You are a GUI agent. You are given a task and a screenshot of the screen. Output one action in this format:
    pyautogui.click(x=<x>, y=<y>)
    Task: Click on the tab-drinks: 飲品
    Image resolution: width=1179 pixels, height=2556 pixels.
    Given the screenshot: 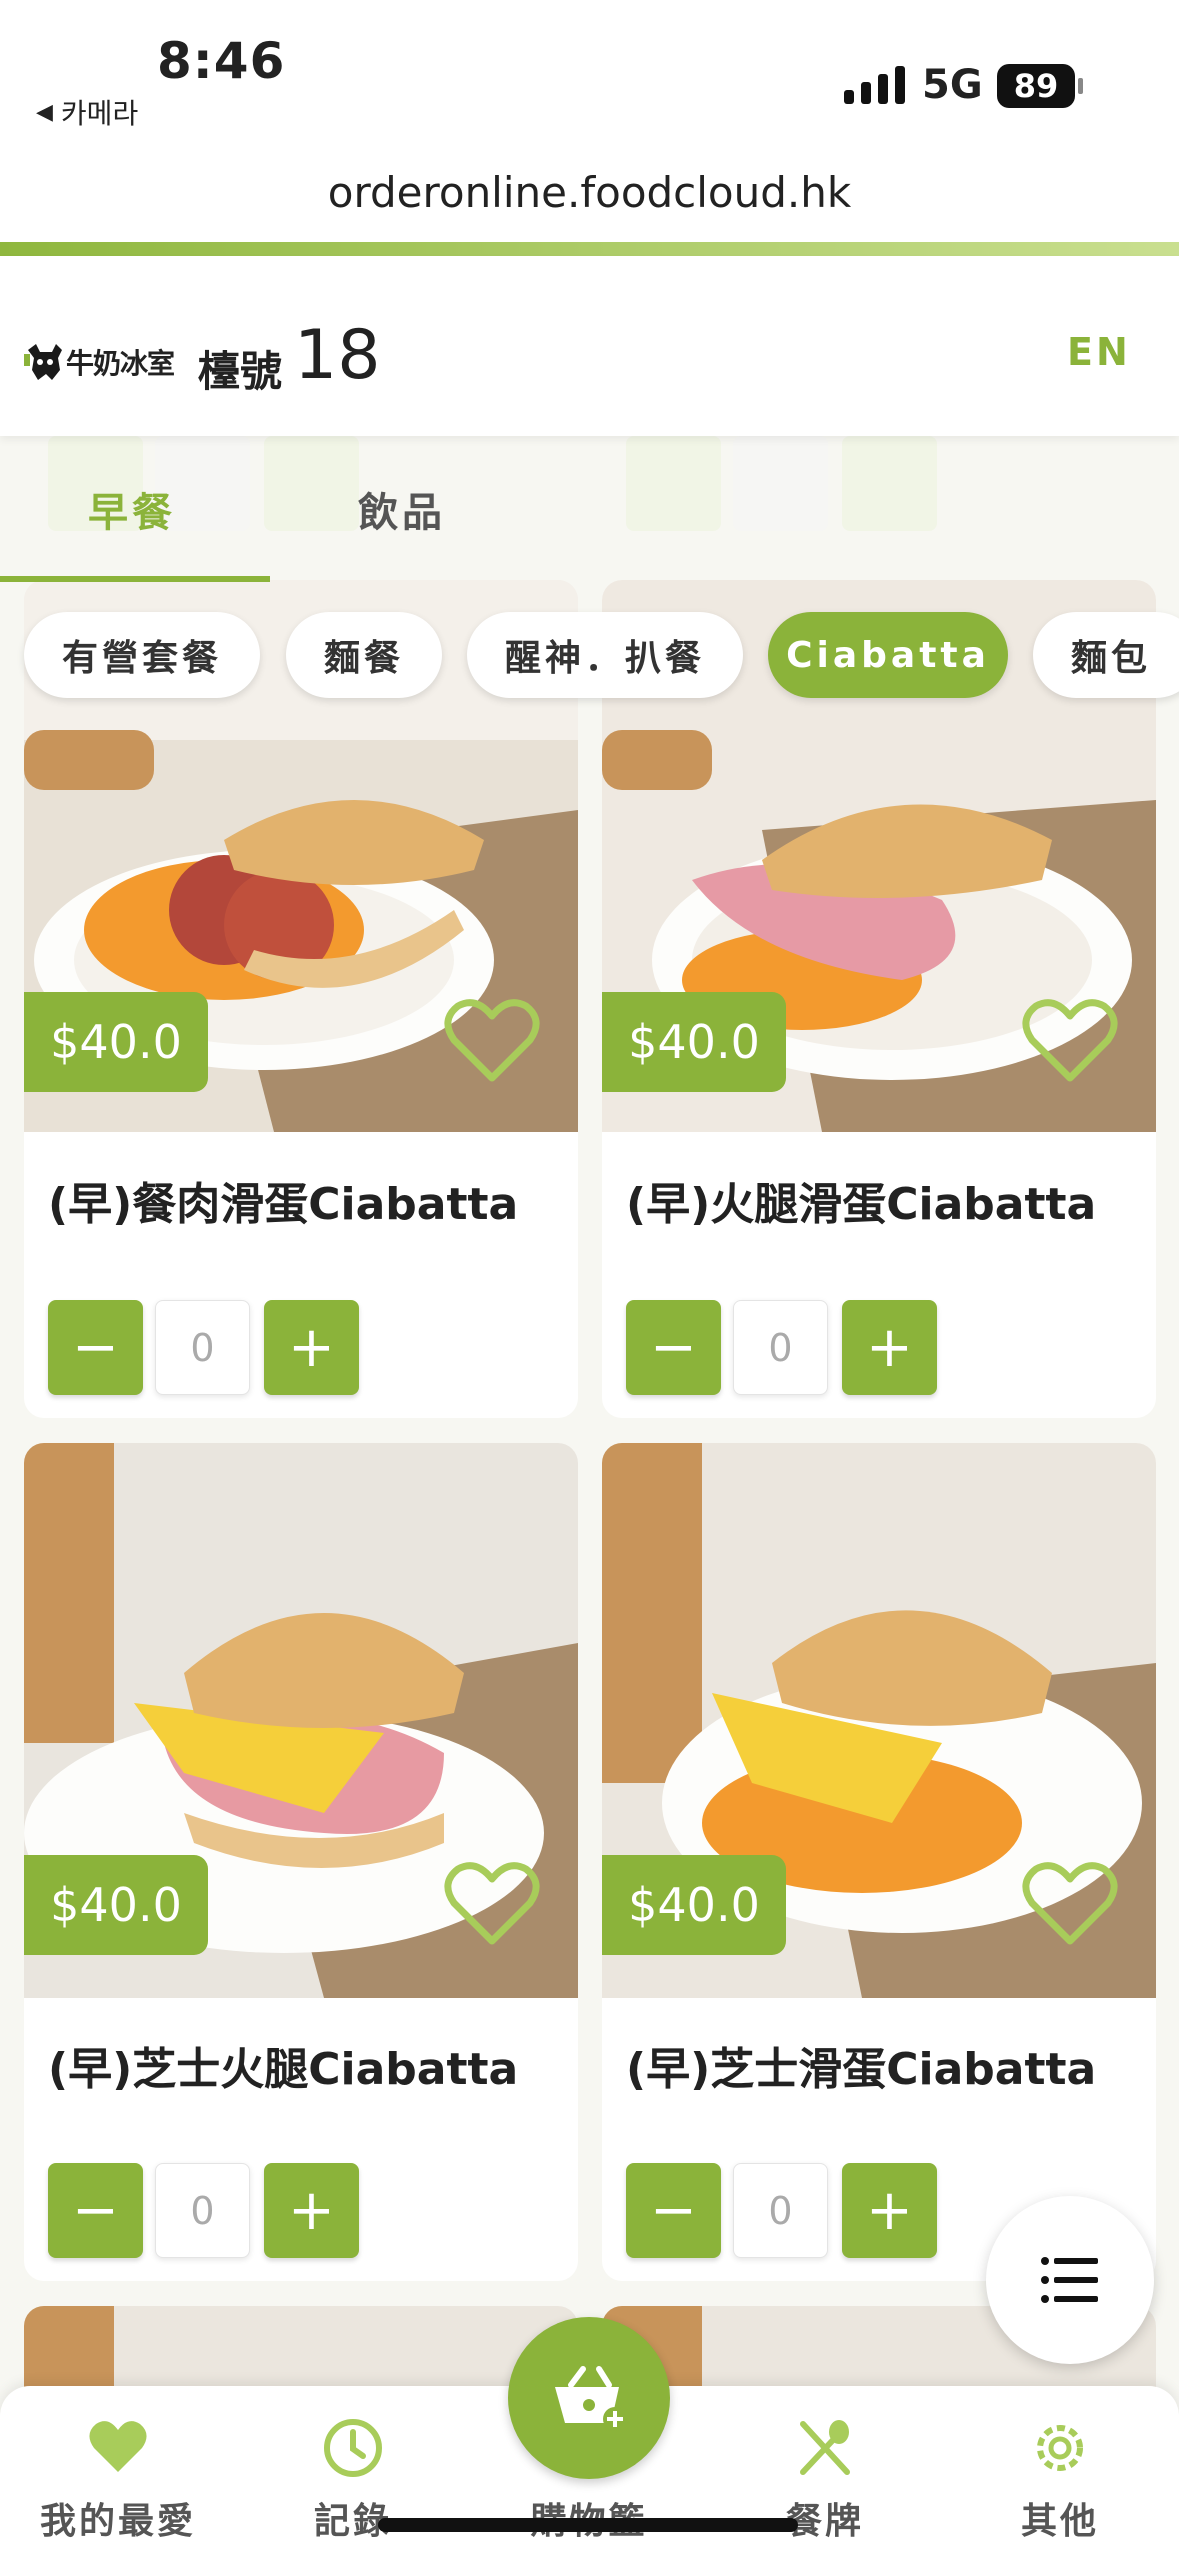 What is the action you would take?
    pyautogui.click(x=402, y=509)
    